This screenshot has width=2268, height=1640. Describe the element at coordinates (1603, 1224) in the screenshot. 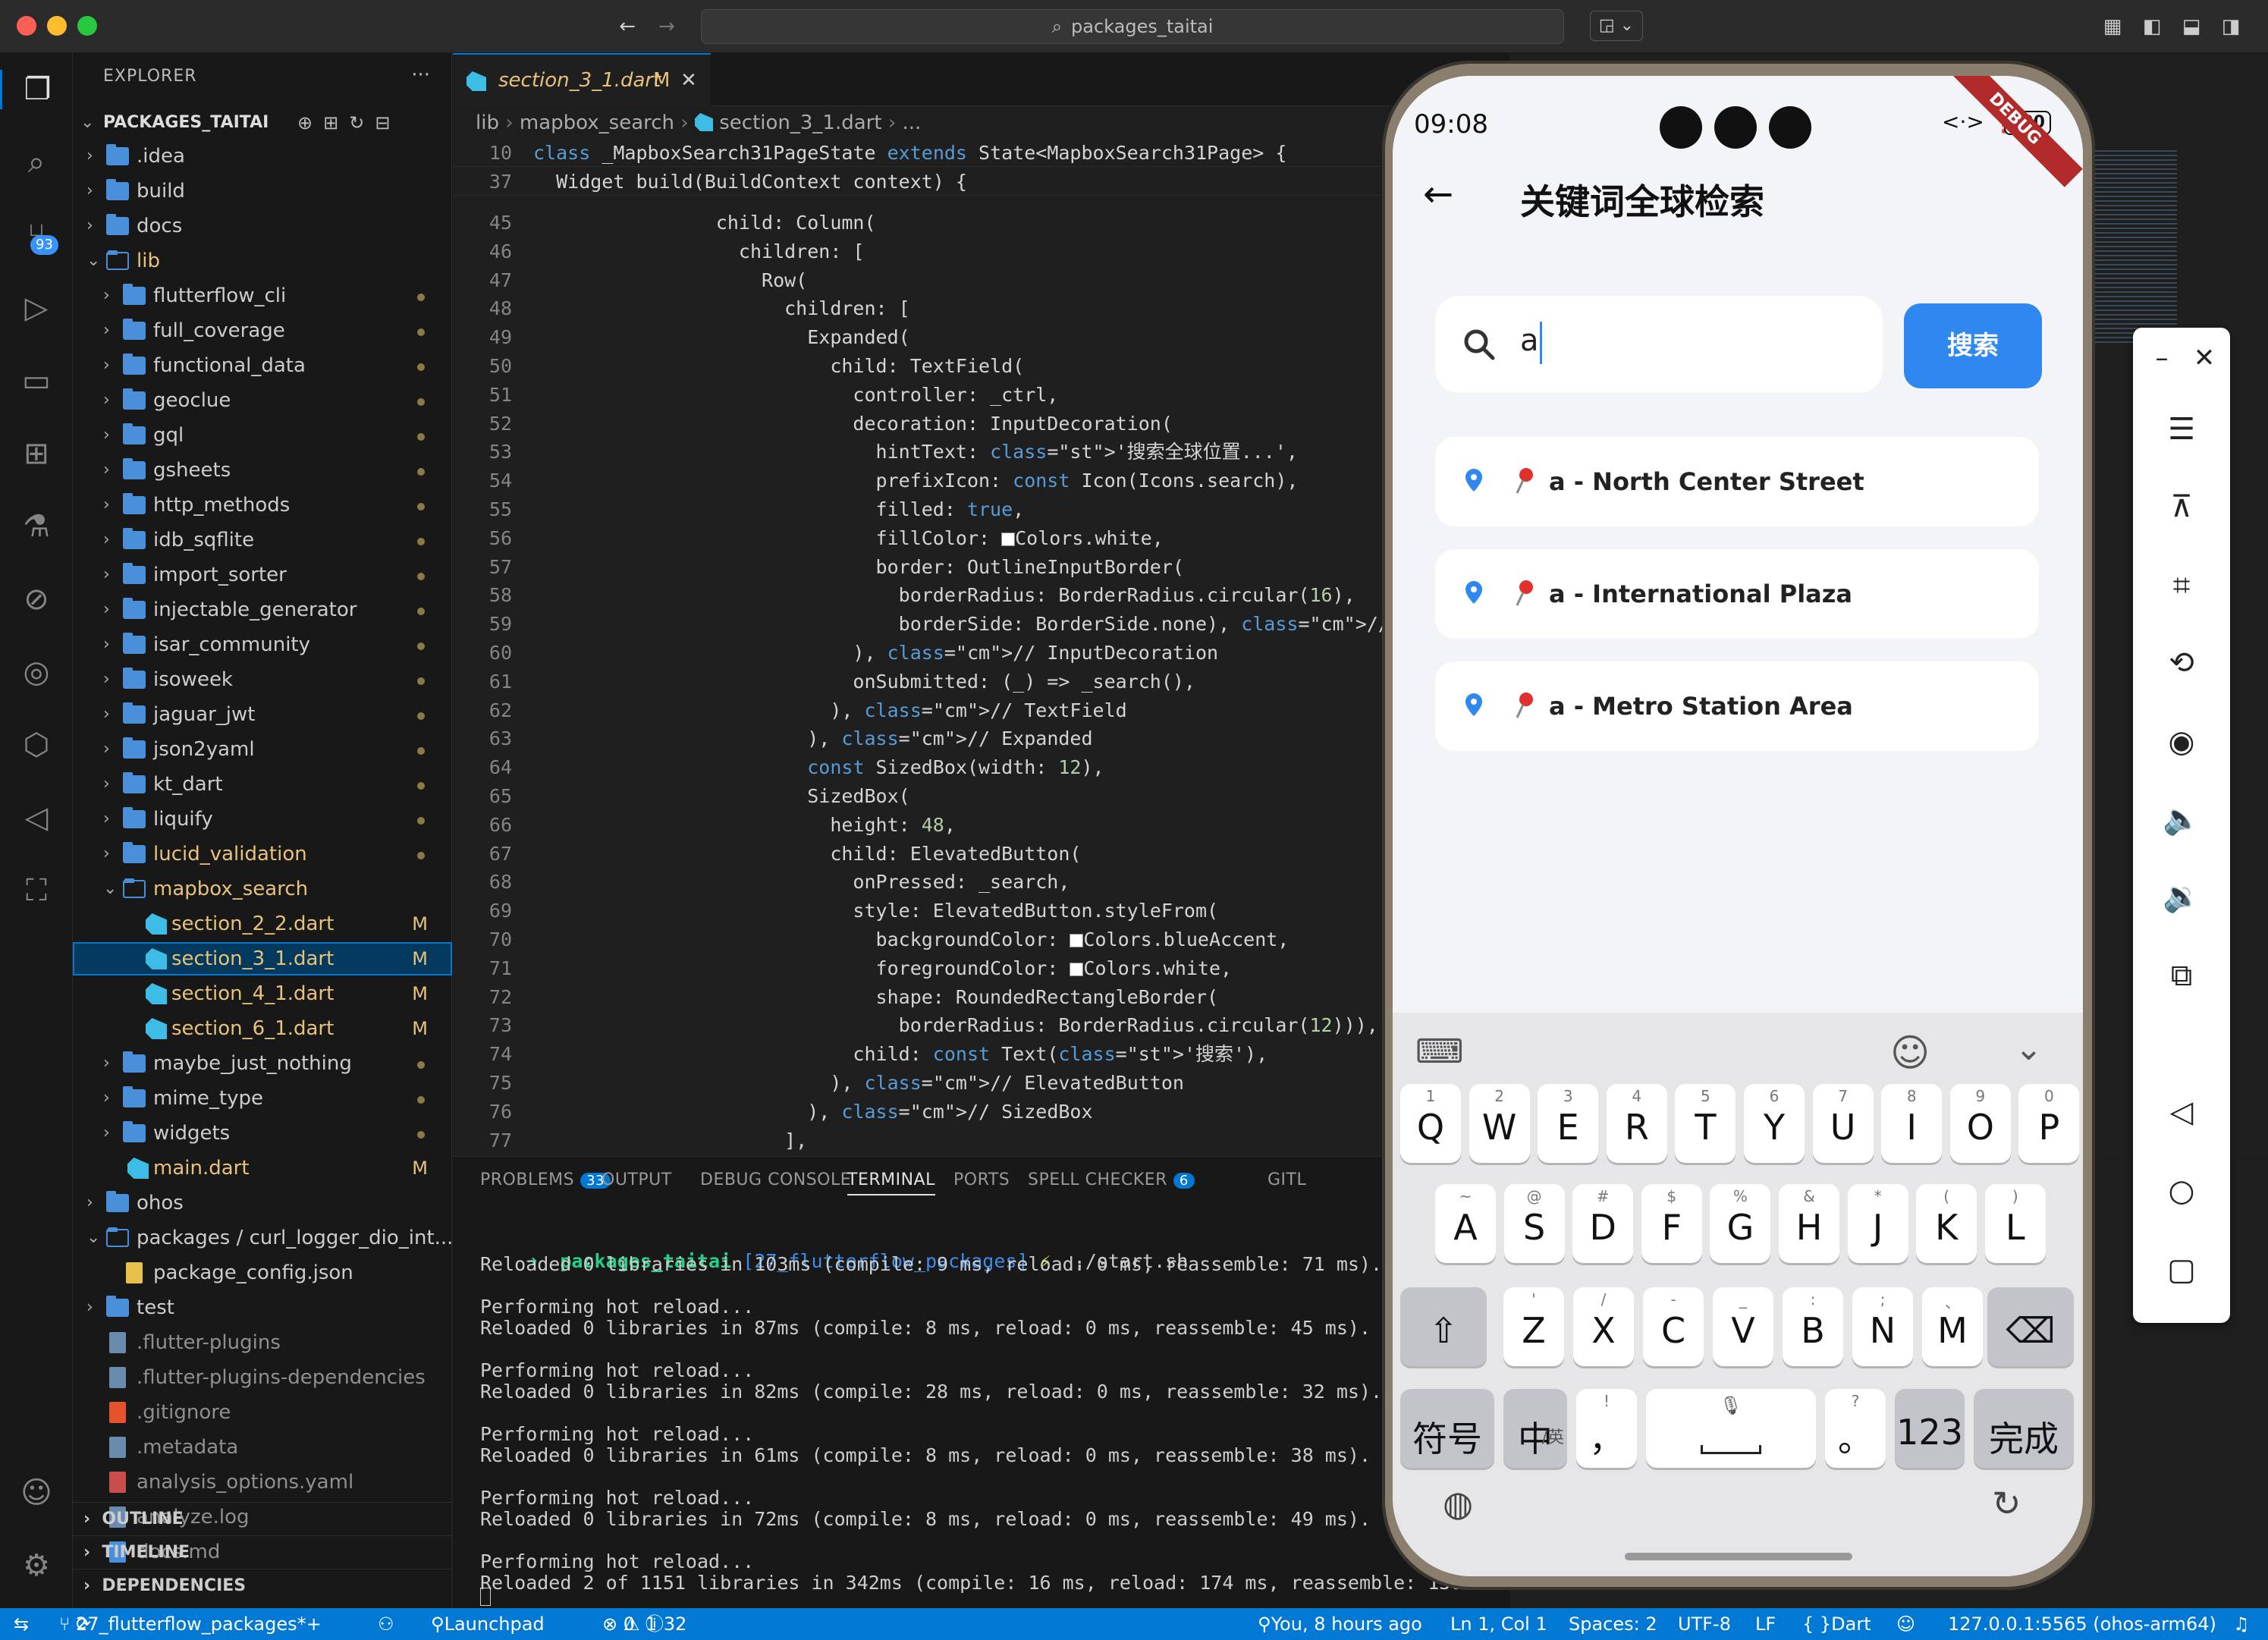

I see `key-d: # D` at that location.